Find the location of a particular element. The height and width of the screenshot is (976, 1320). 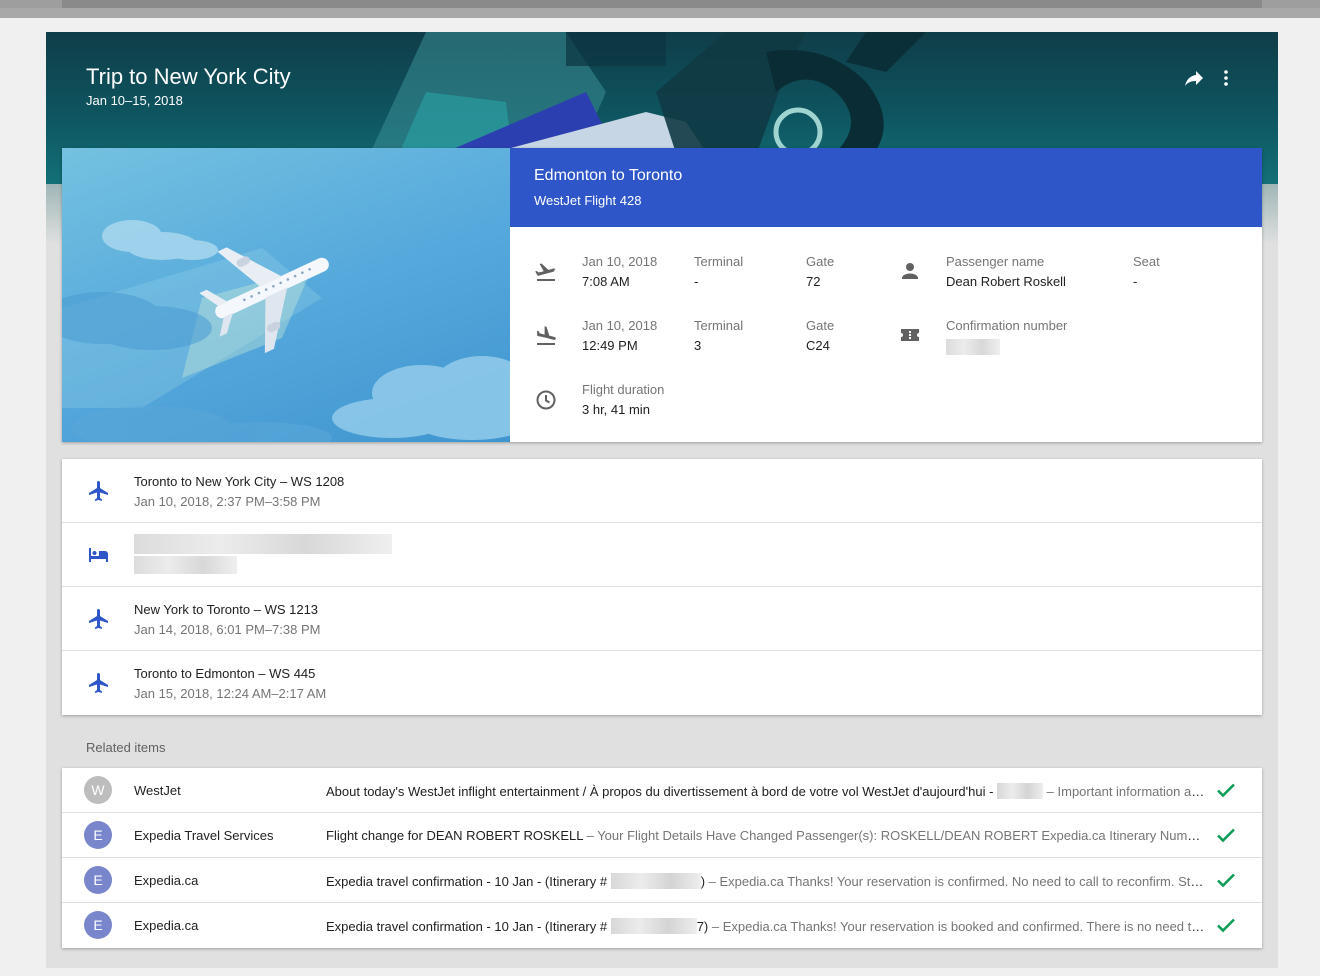

departure-time: 7:08 AM is located at coordinates (606, 281).